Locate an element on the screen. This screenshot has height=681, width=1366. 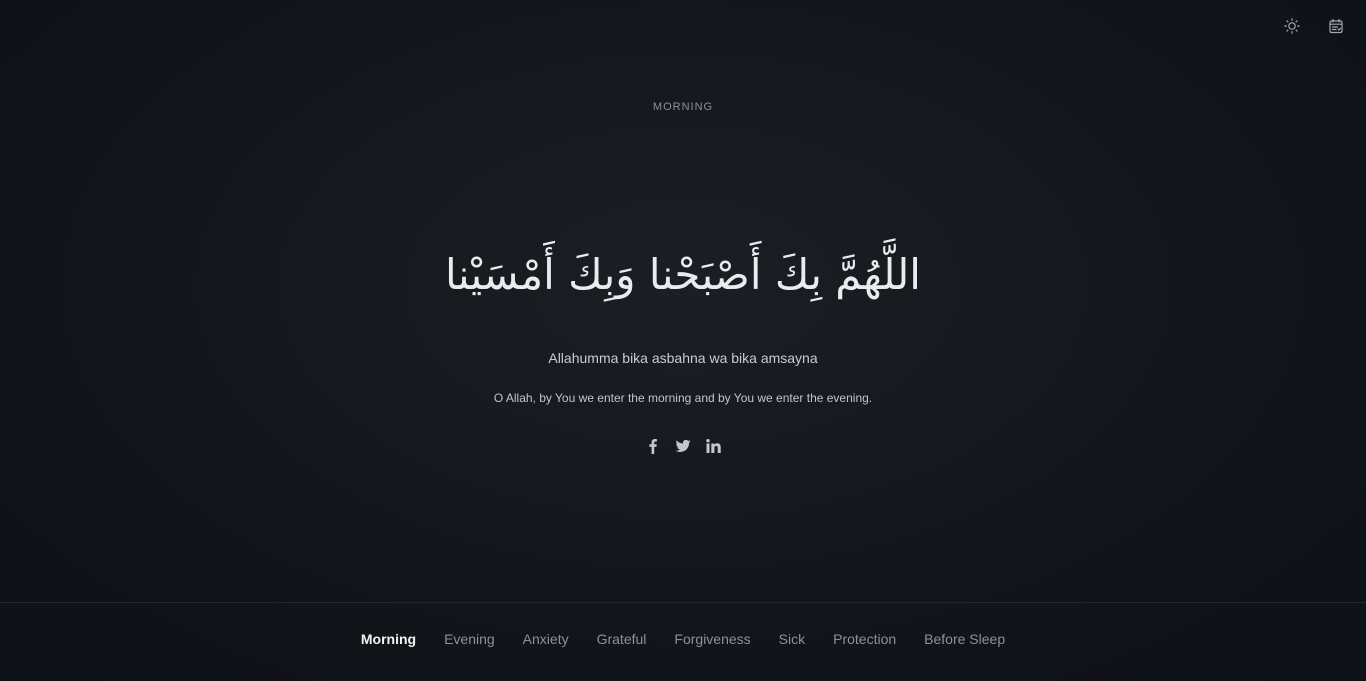
calendar-icon is located at coordinates (1336, 26).